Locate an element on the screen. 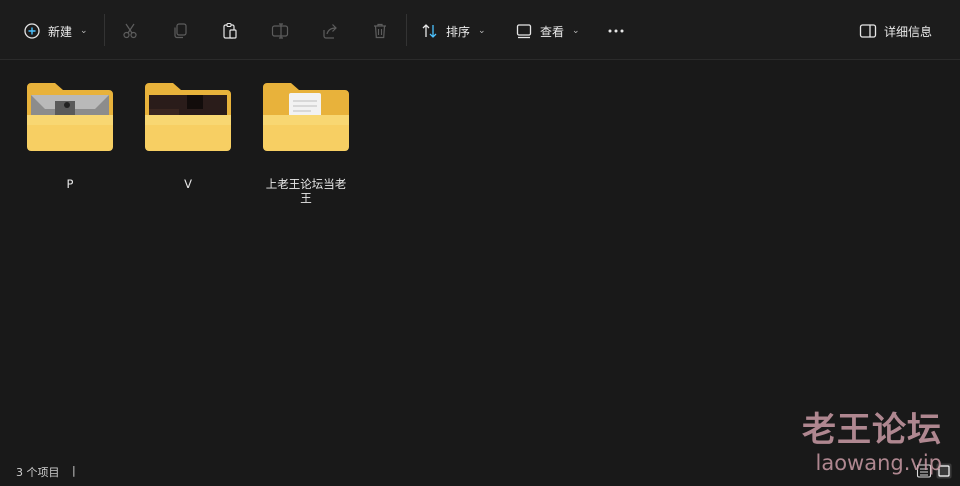 The image size is (960, 486). watermark-title: 老王论坛 is located at coordinates (872, 430).